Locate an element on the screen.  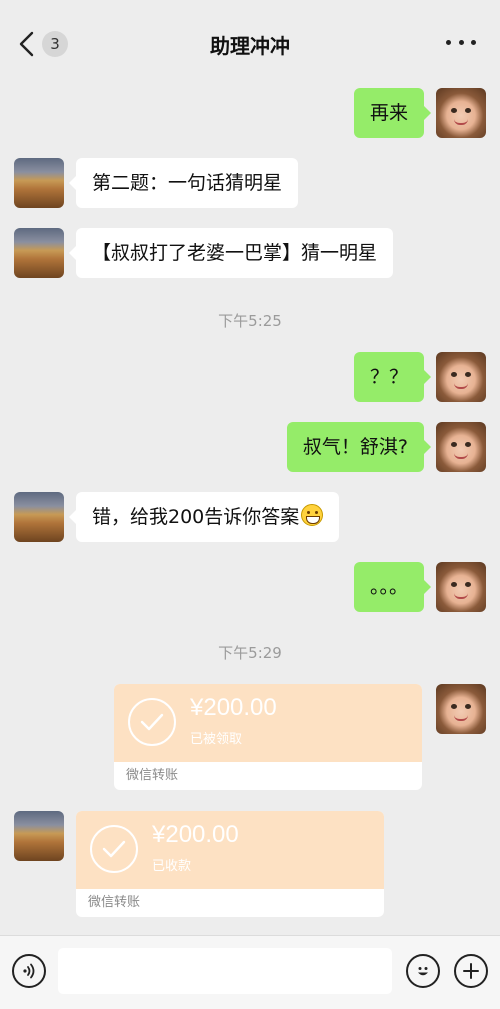
message-bubble-contact: 错，给我200告诉你答案 is located at coordinates (204, 517).